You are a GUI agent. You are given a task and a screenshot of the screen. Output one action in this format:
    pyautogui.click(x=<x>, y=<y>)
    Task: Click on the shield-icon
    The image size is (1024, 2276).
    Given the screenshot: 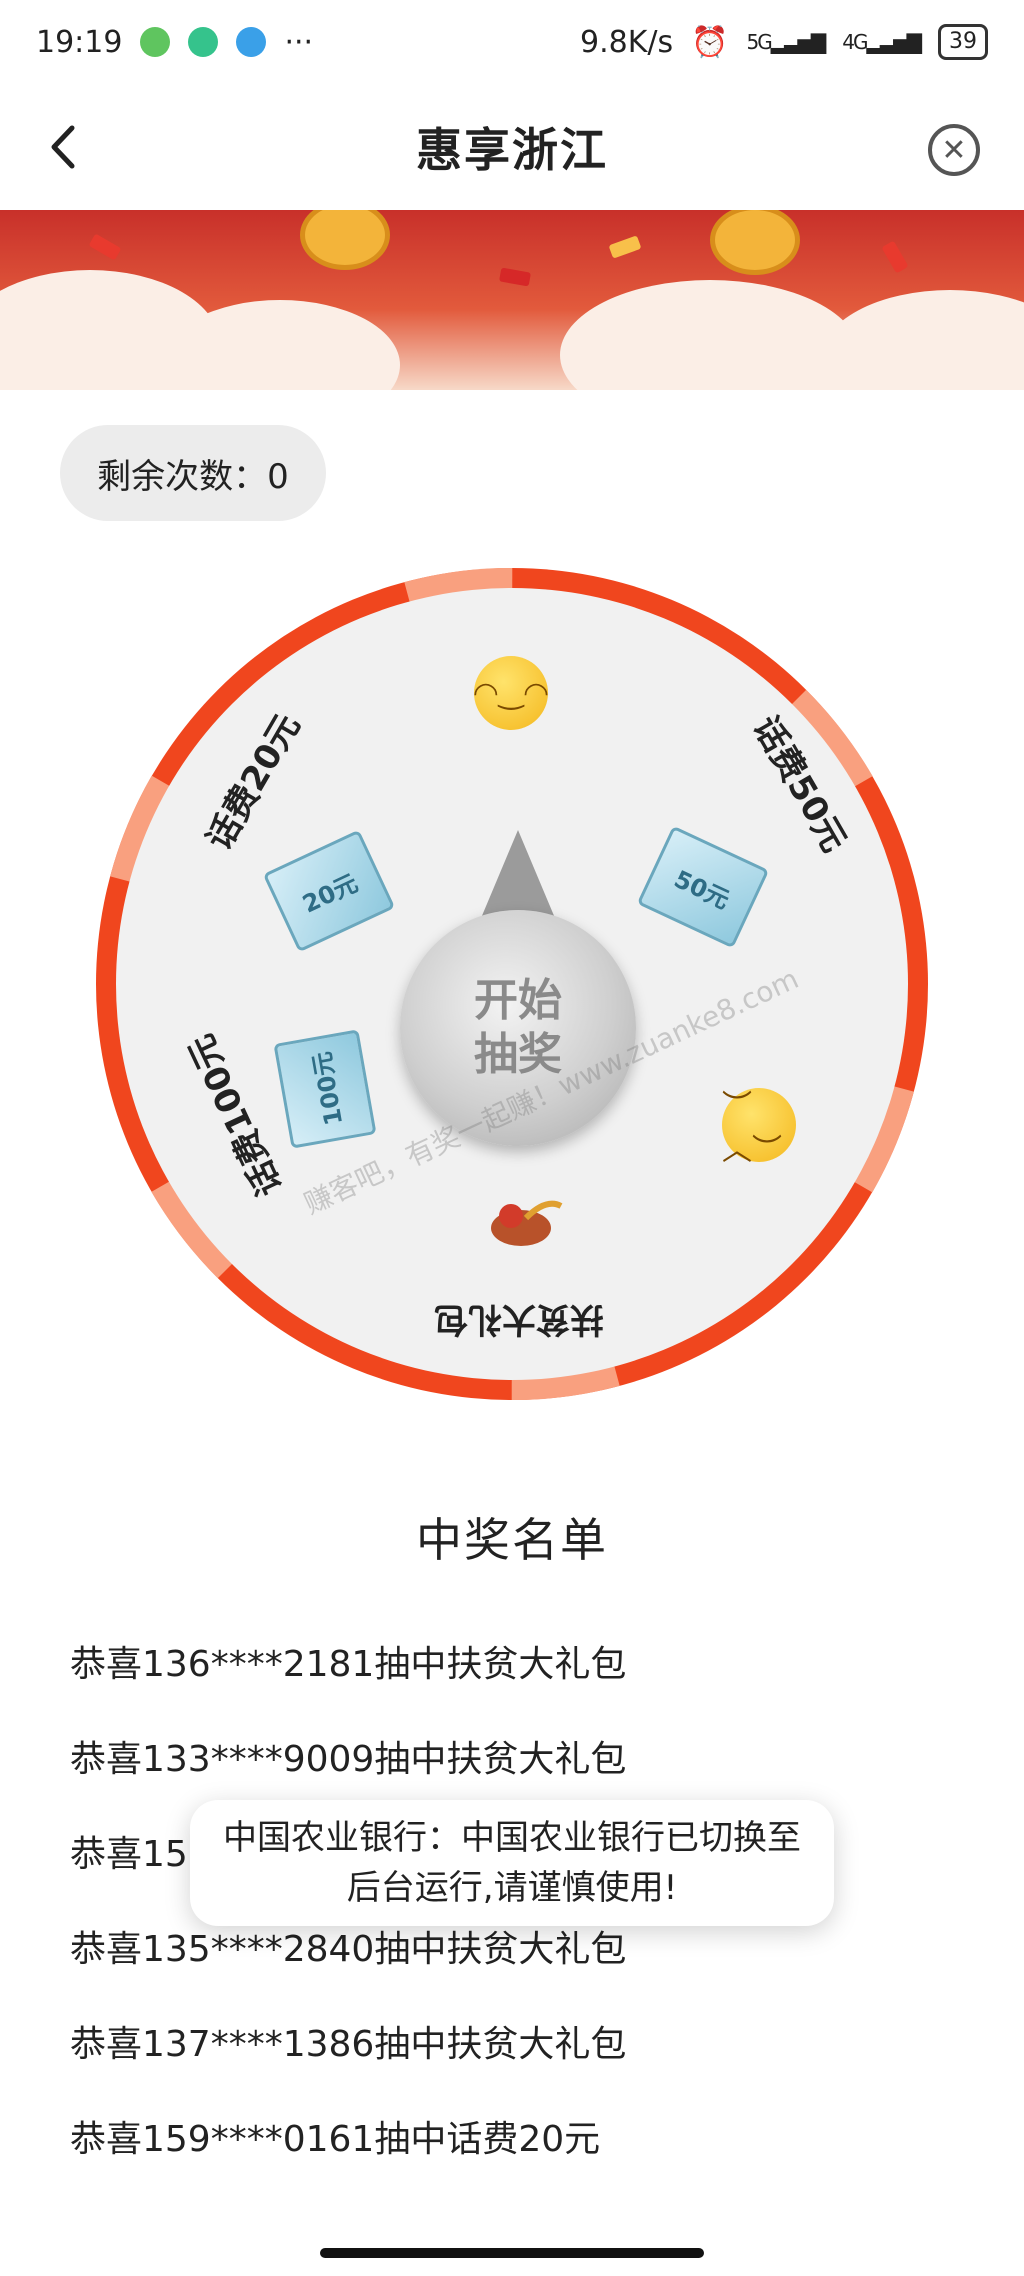 What is the action you would take?
    pyautogui.click(x=203, y=42)
    